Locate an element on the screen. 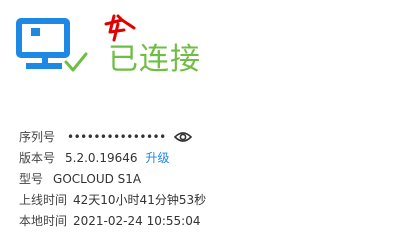  local-time-label: 本地时间 is located at coordinates (43, 221).